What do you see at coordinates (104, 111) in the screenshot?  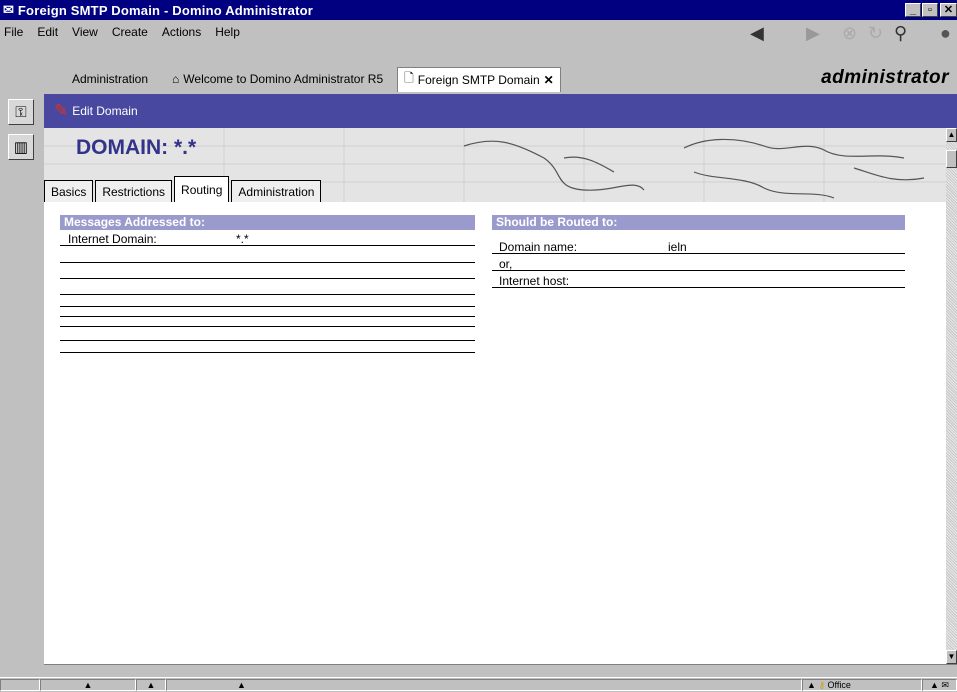 I see `edit-domain-button: Edit Domain` at bounding box center [104, 111].